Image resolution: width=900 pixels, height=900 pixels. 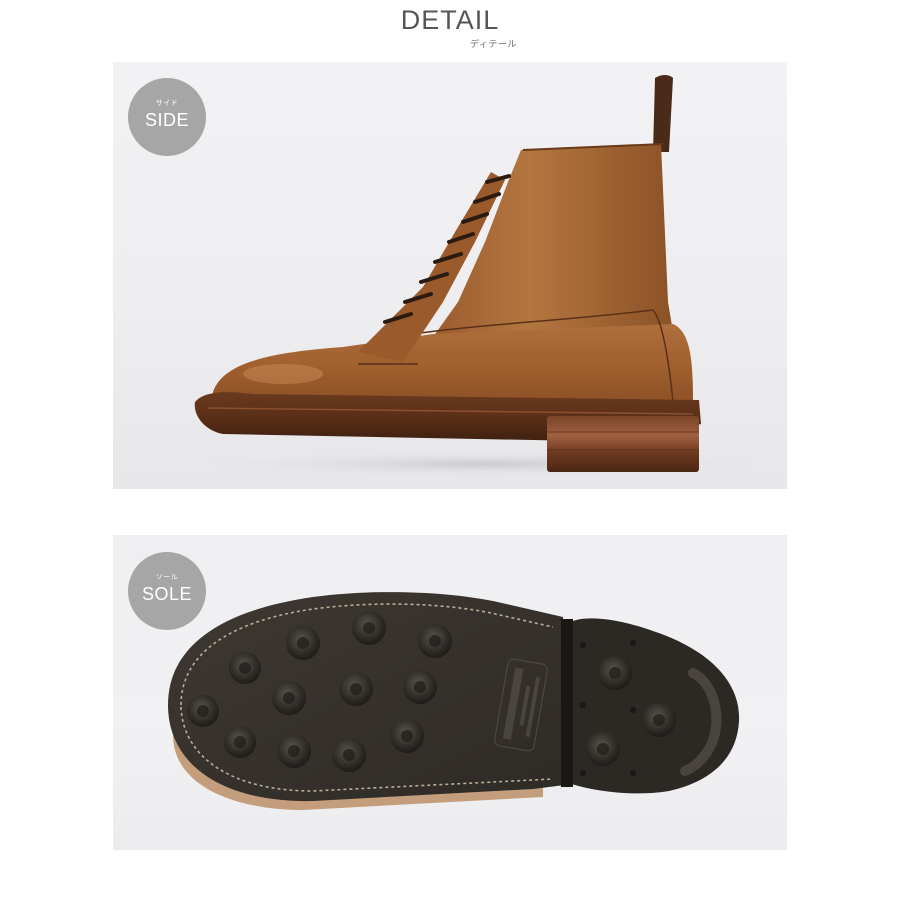 I want to click on sole-badge: ソール SOLE, so click(x=167, y=591).